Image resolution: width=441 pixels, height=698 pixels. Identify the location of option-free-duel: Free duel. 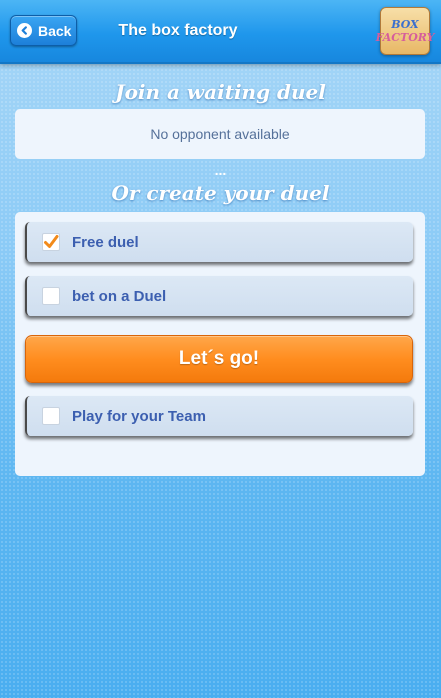
(219, 242).